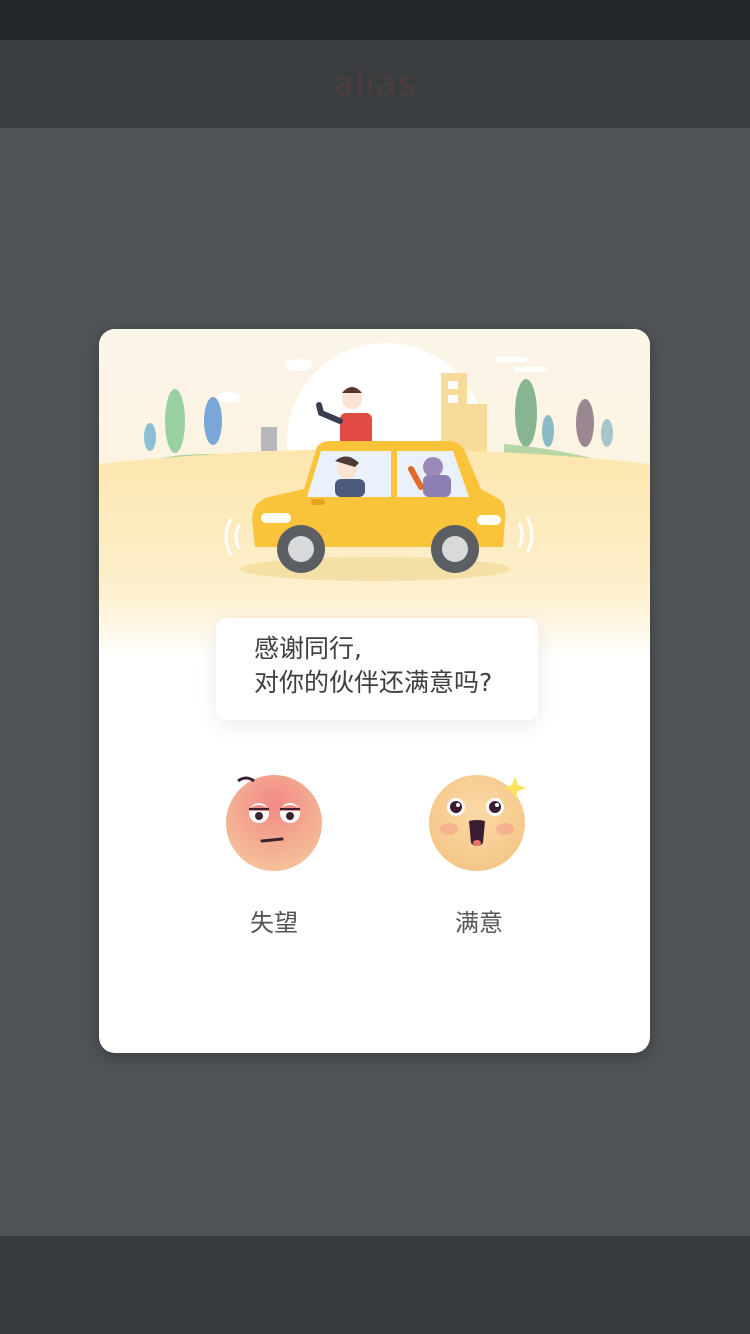 The height and width of the screenshot is (1334, 750). I want to click on message-line-1: 感谢同行,, so click(308, 648).